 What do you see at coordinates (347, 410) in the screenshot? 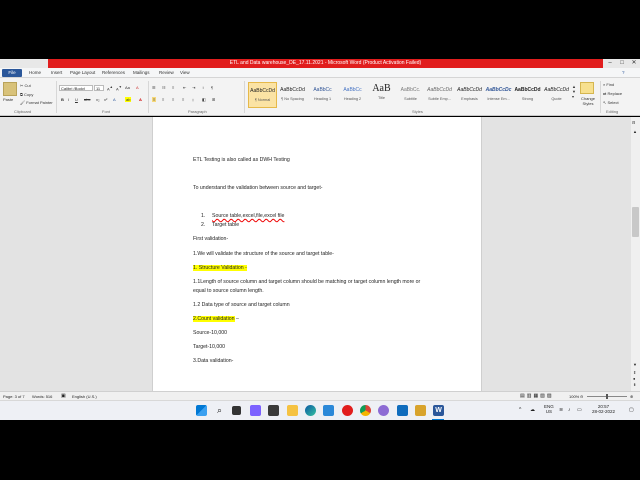
I see `opera-icon` at bounding box center [347, 410].